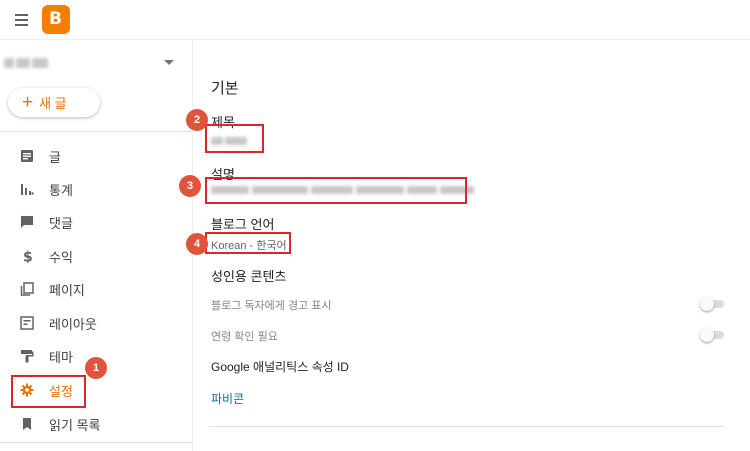 Image resolution: width=750 pixels, height=451 pixels. Describe the element at coordinates (61, 223) in the screenshot. I see `sidebar-item-label: 댓글` at that location.